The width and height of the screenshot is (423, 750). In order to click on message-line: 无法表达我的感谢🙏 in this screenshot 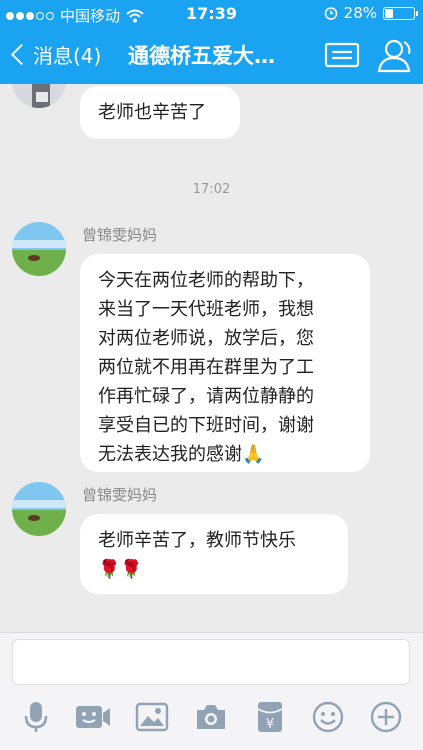, I will do `click(181, 454)`.